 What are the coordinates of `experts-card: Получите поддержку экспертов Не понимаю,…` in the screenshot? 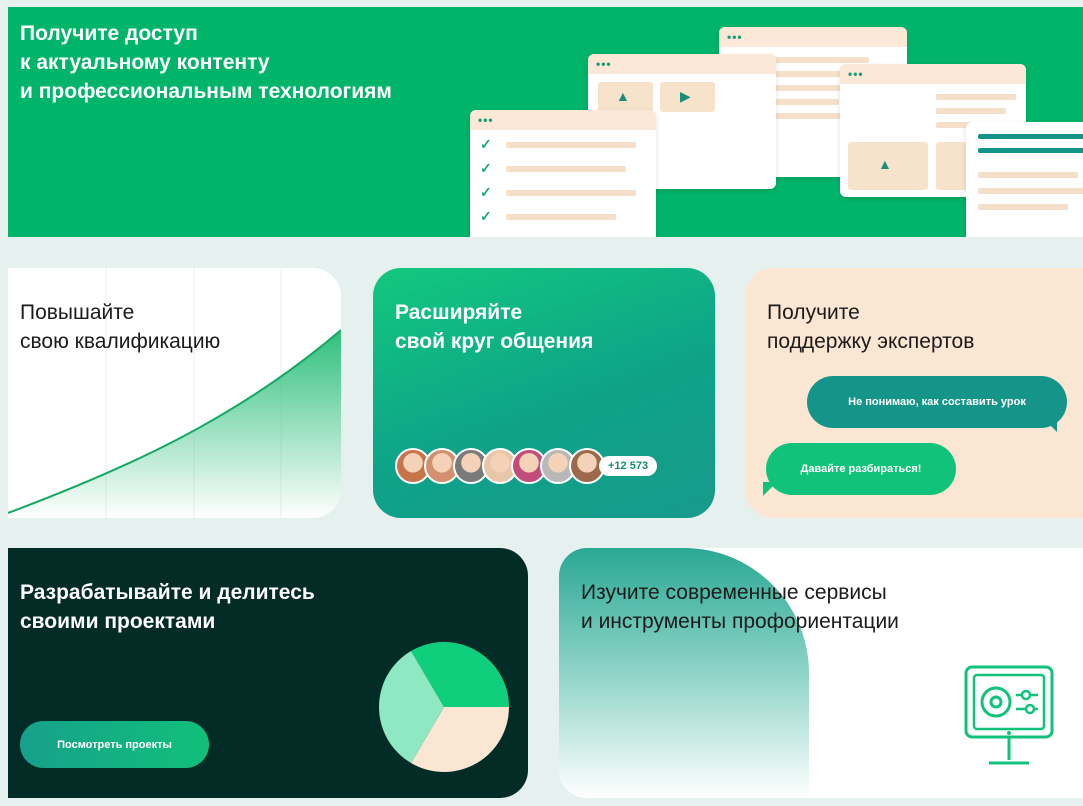 It's located at (914, 393).